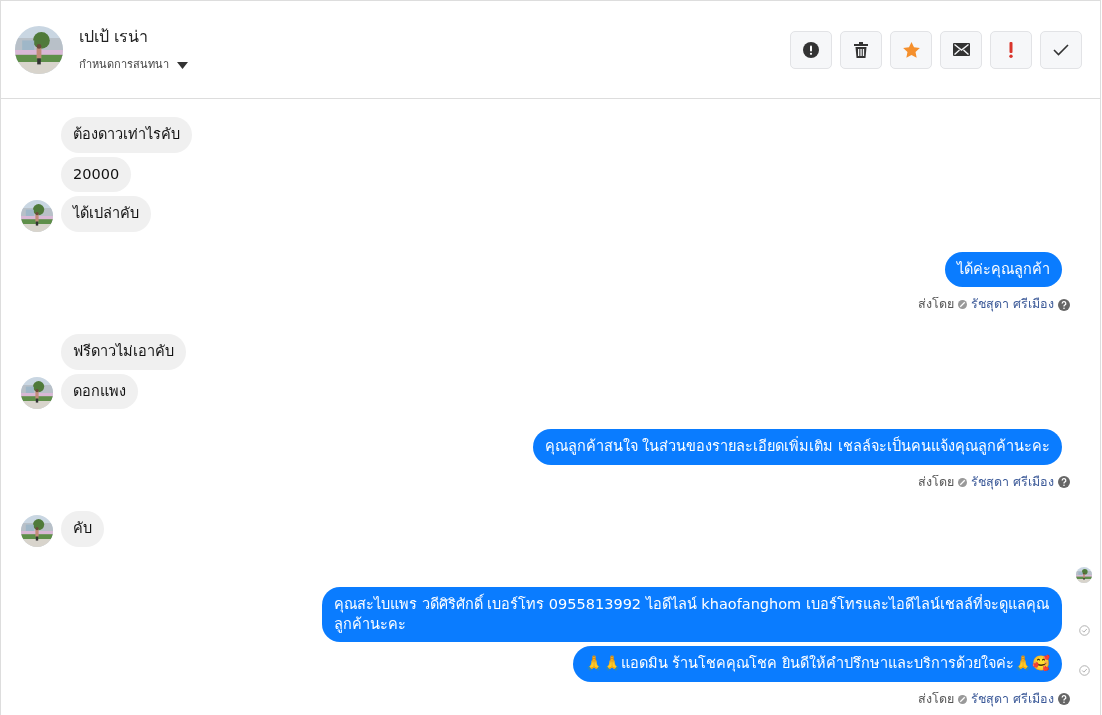 This screenshot has width=1102, height=715. What do you see at coordinates (133, 65) in the screenshot?
I see `conversation-menu: กำหนดการสนทนา` at bounding box center [133, 65].